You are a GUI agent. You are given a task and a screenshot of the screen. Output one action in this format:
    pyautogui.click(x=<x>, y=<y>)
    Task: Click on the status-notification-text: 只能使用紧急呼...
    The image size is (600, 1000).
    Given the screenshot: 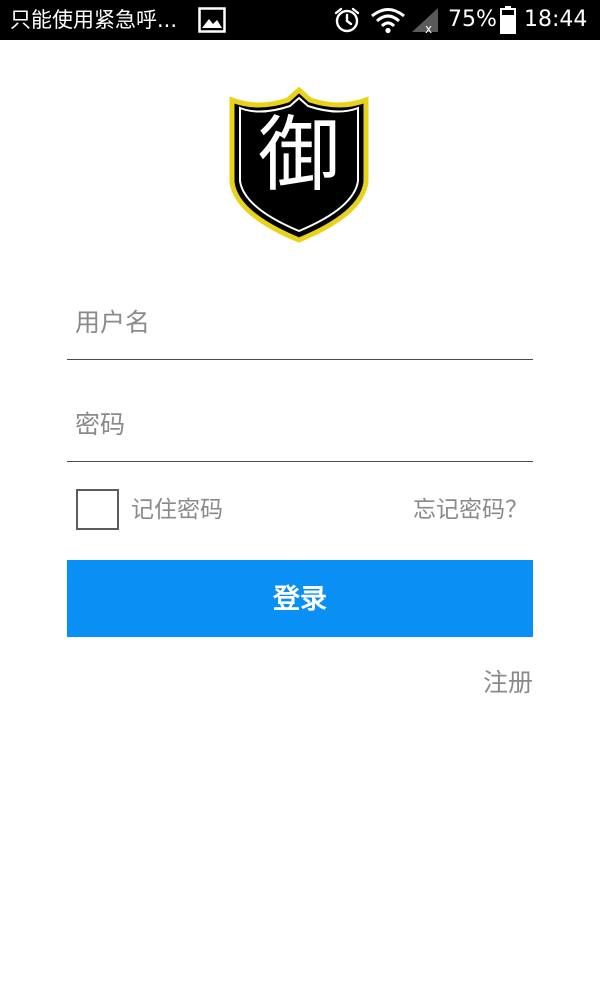 What is the action you would take?
    pyautogui.click(x=94, y=20)
    